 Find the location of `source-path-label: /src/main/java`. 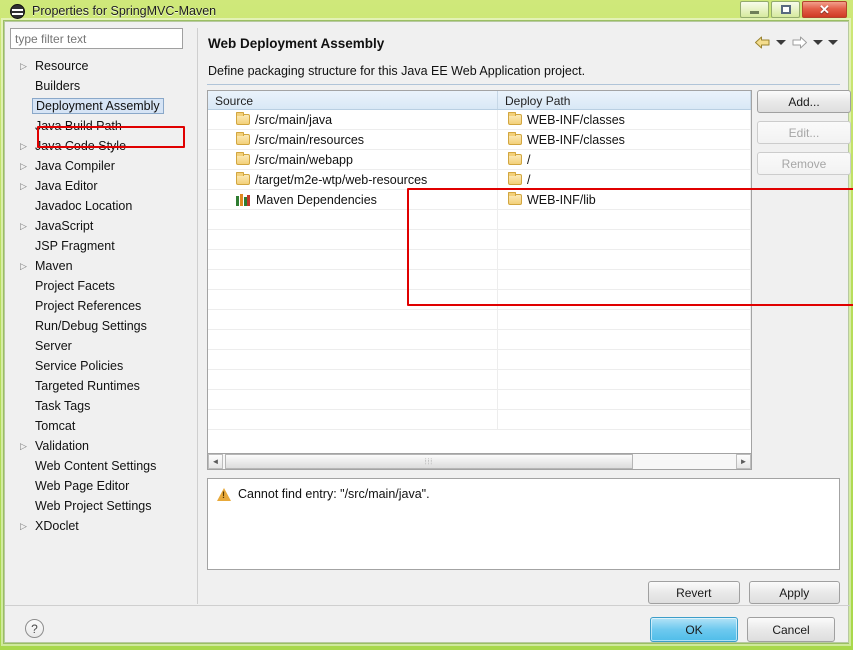

source-path-label: /src/main/java is located at coordinates (294, 119).